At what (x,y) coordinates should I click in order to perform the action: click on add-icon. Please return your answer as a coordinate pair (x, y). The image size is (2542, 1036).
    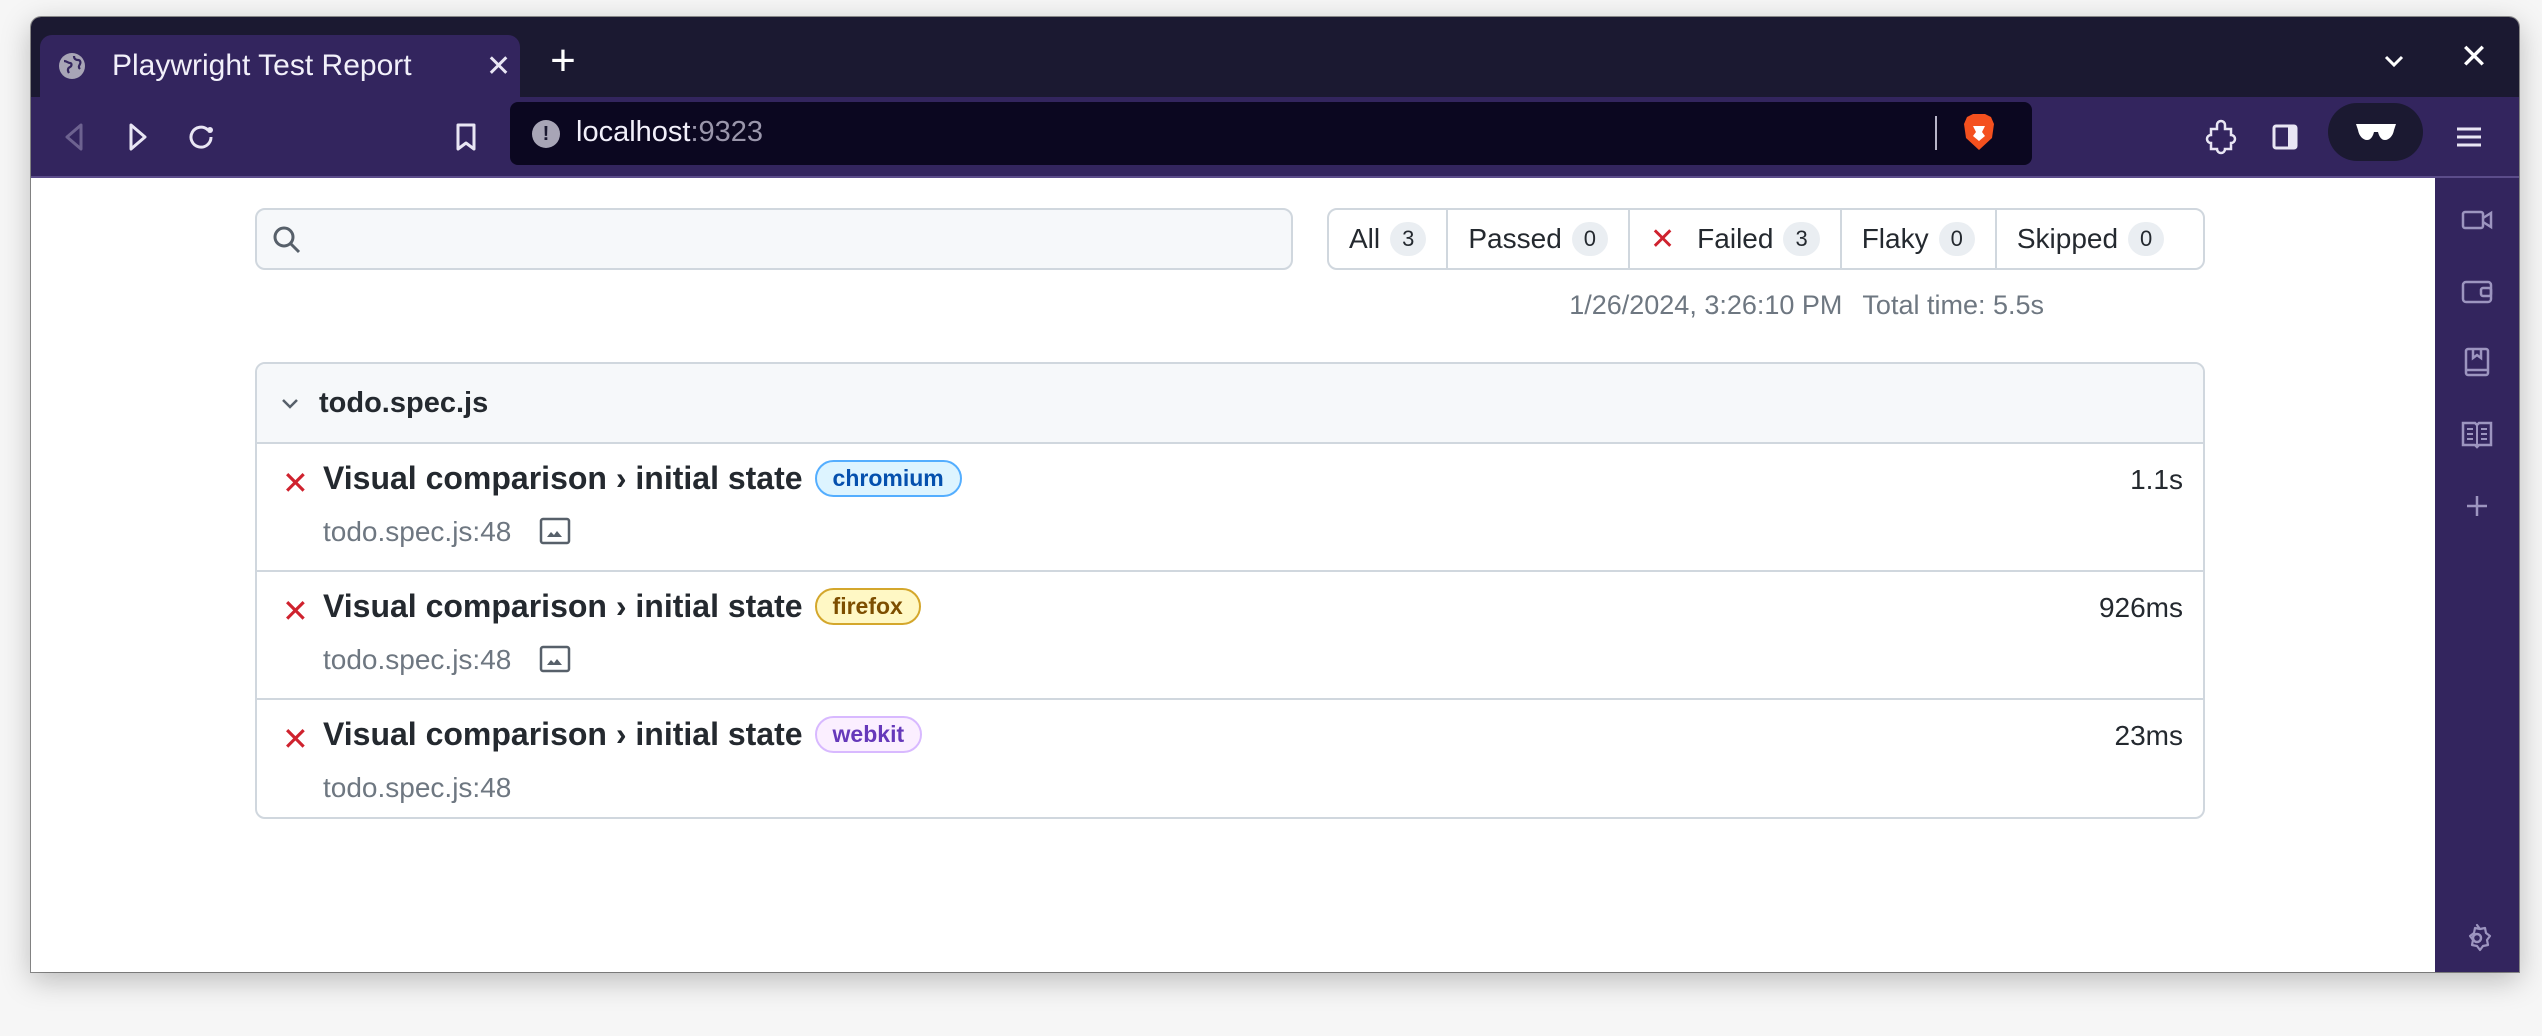
    Looking at the image, I should click on (2477, 506).